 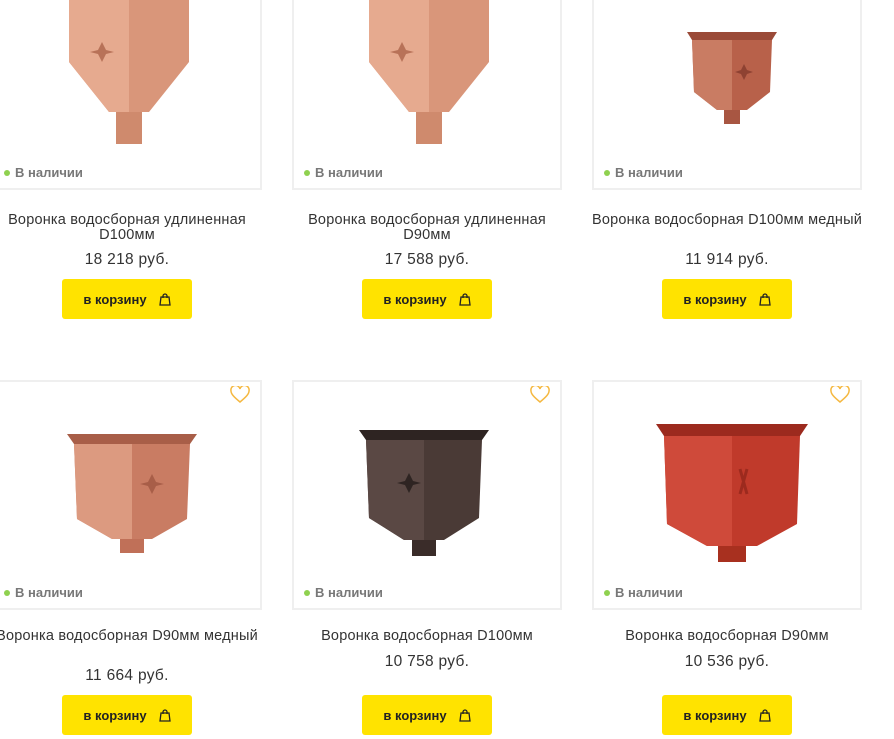 What do you see at coordinates (727, 661) in the screenshot?
I see `product-price: 10 536 руб.` at bounding box center [727, 661].